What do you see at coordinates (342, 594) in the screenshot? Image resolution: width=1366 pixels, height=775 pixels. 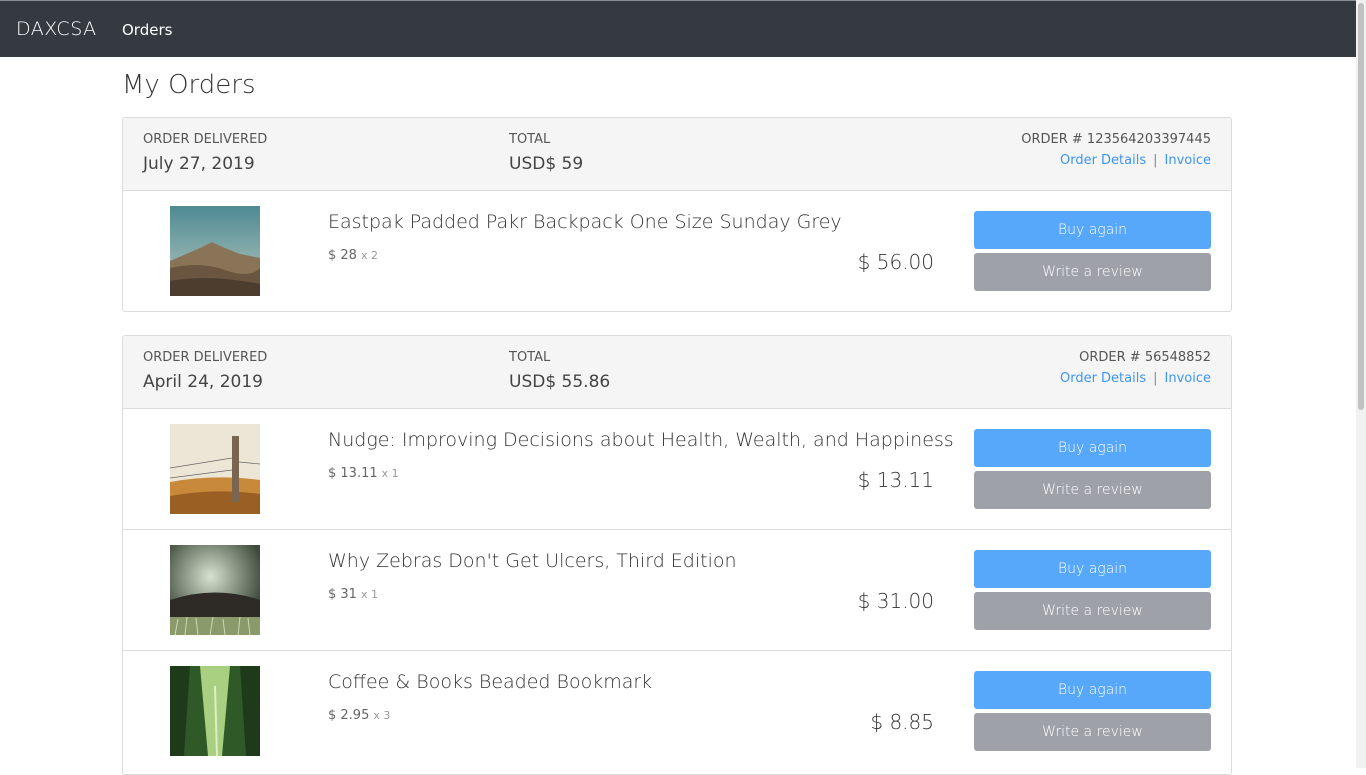 I see `unit-price-value: $ 31` at bounding box center [342, 594].